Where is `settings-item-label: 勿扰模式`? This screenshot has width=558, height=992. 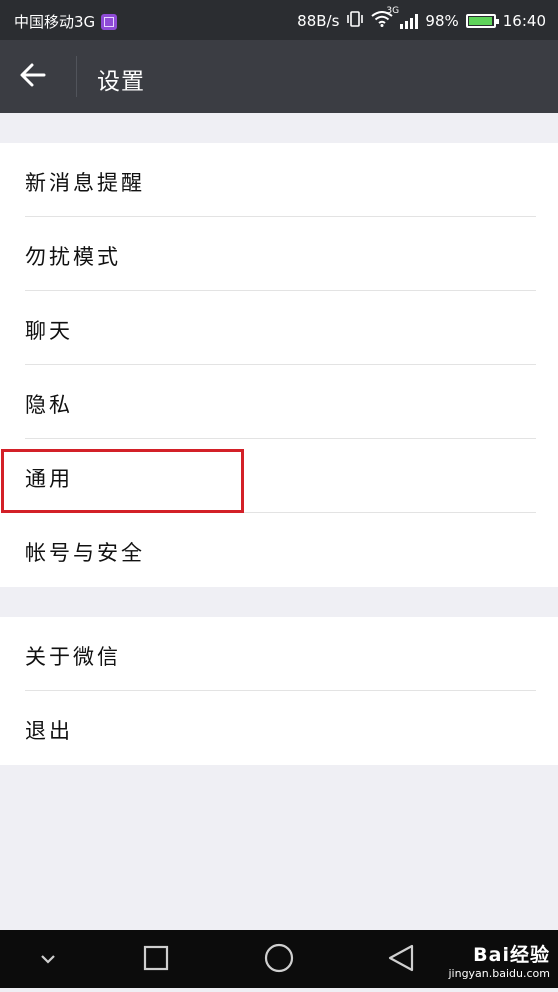 settings-item-label: 勿扰模式 is located at coordinates (73, 257).